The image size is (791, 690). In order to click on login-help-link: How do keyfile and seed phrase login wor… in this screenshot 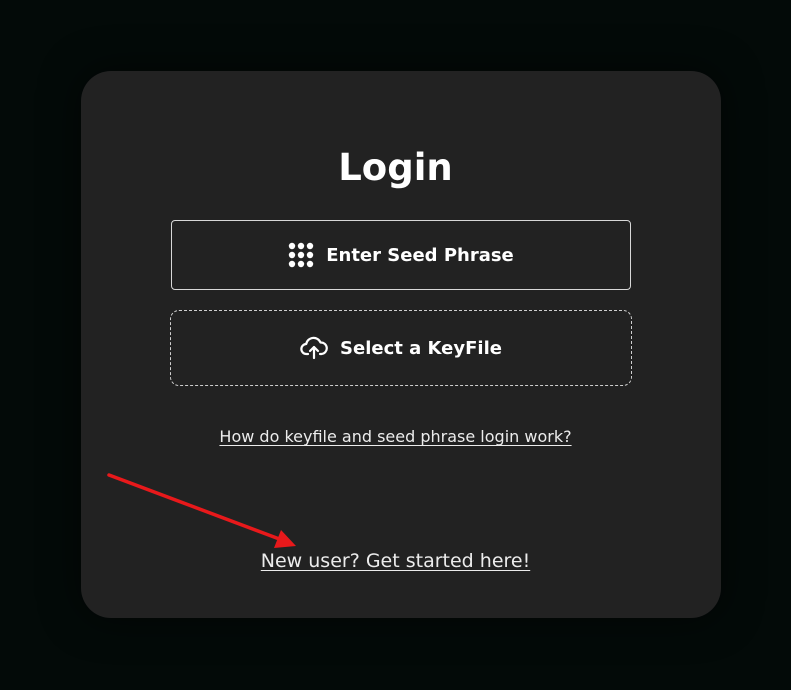, I will do `click(395, 437)`.